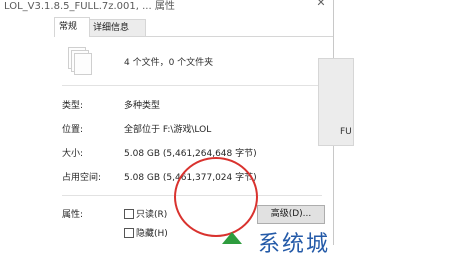  What do you see at coordinates (192, 85) in the screenshot?
I see `divider` at bounding box center [192, 85].